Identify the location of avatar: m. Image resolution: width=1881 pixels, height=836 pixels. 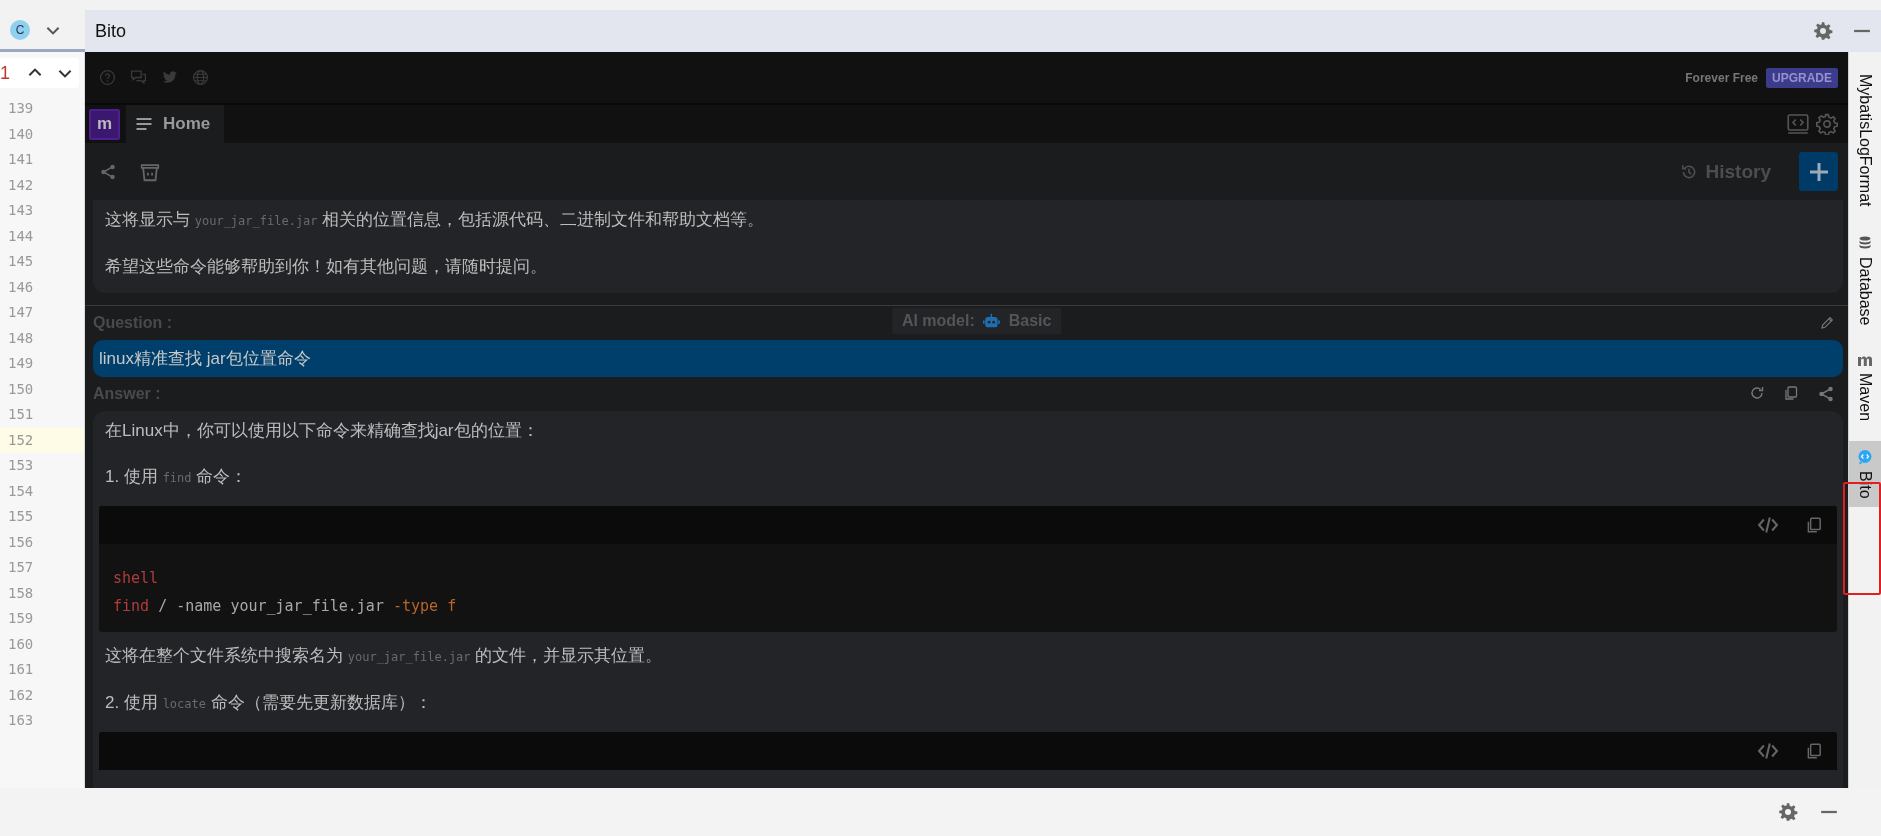
(104, 124).